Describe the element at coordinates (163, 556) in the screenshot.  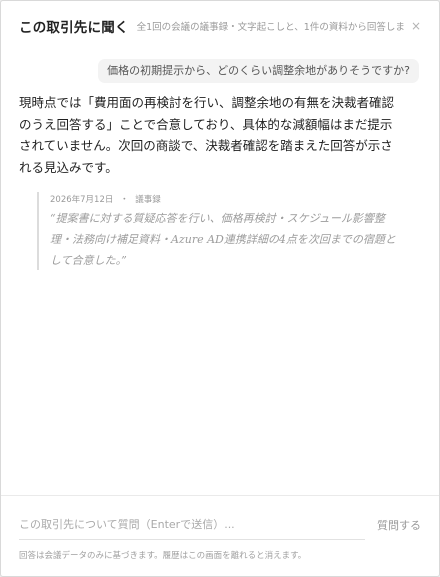
I see `footer-note: 回答は会議データのみに基づきます。履歴はこの画面を離れると消えます。` at that location.